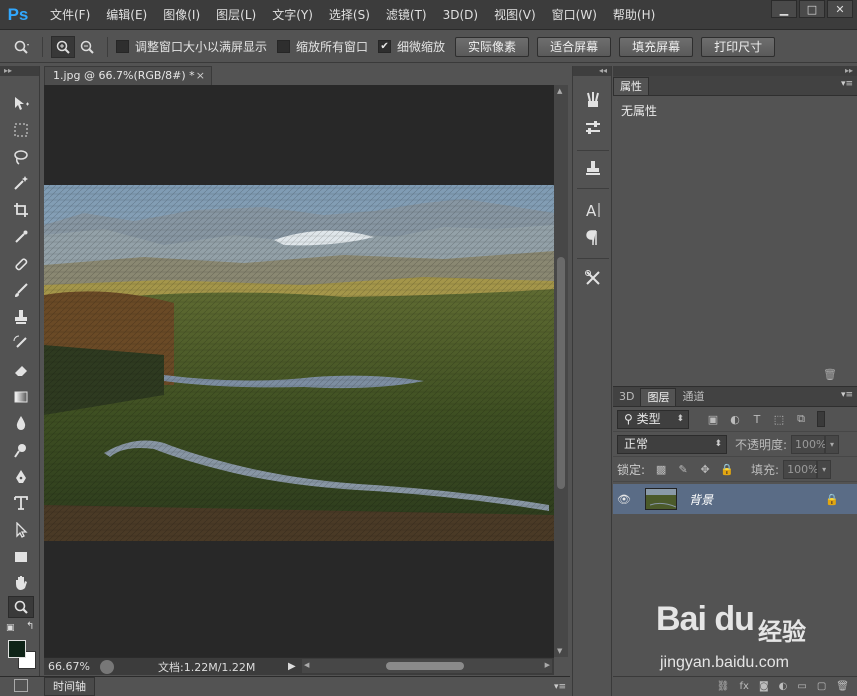  What do you see at coordinates (801, 686) in the screenshot?
I see `new-group-icon: ▭` at bounding box center [801, 686].